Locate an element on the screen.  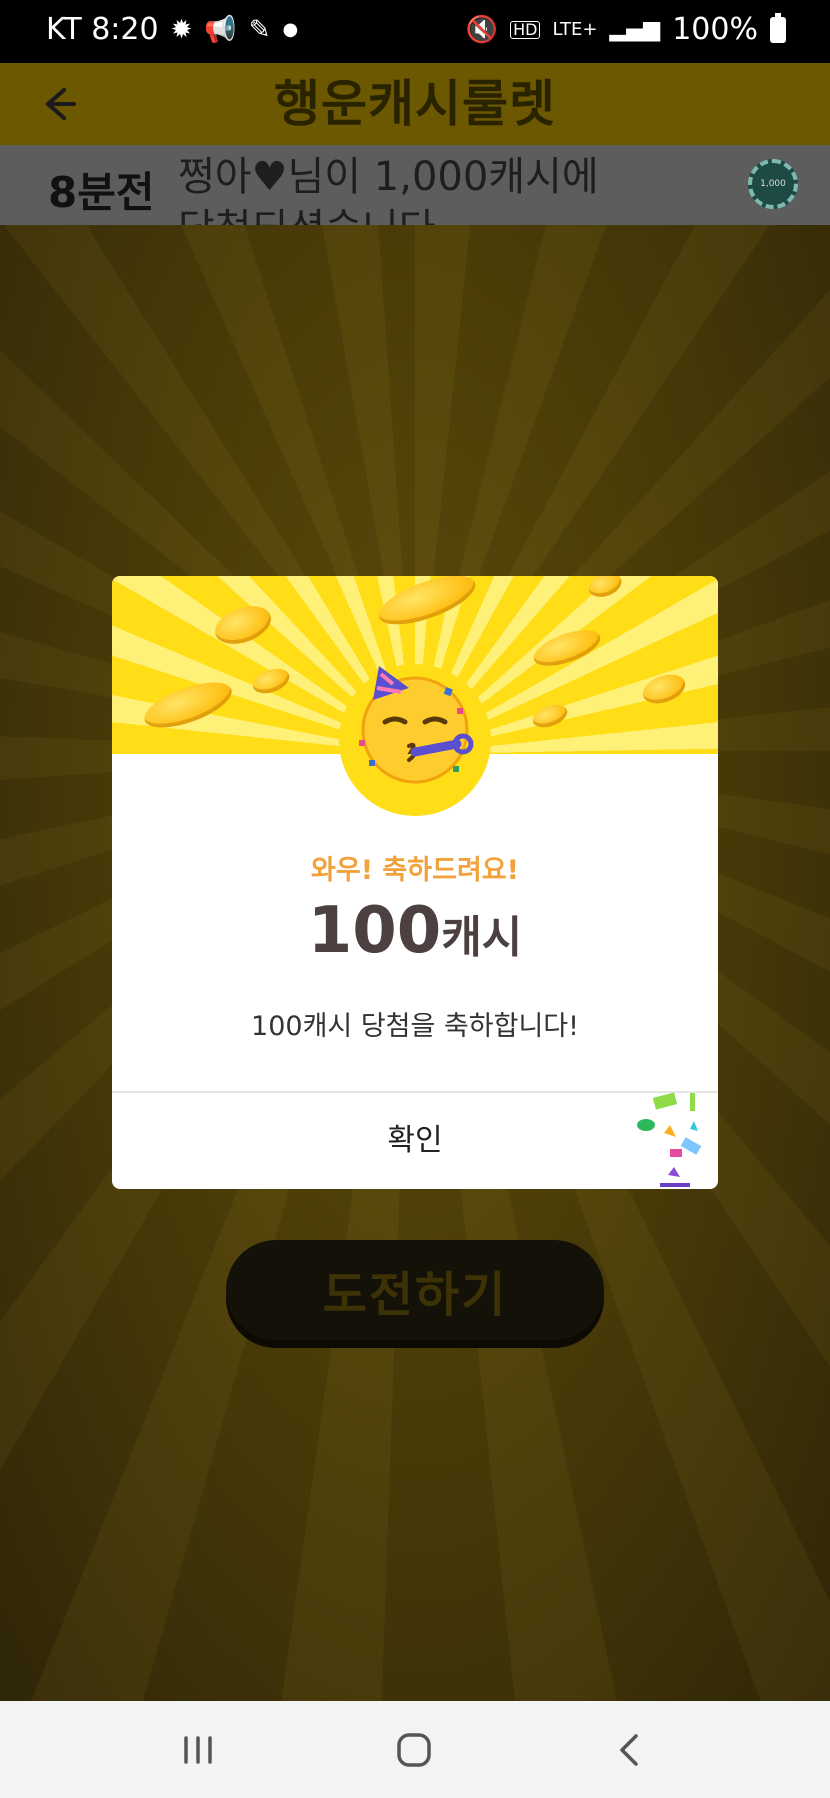
network-type: LTE+ is located at coordinates (575, 29).